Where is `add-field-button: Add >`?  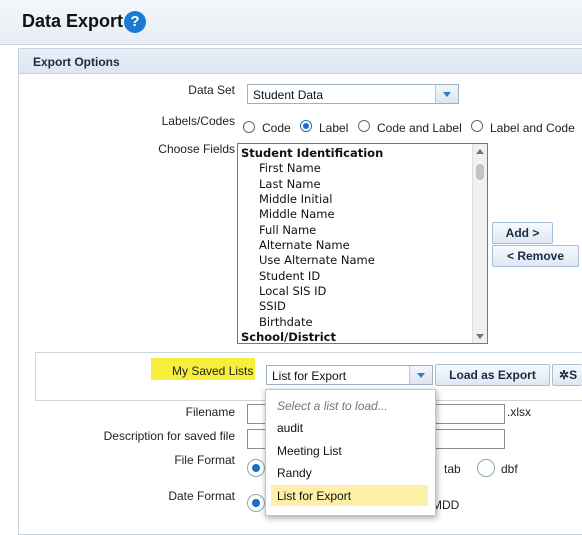
add-field-button: Add > is located at coordinates (522, 233).